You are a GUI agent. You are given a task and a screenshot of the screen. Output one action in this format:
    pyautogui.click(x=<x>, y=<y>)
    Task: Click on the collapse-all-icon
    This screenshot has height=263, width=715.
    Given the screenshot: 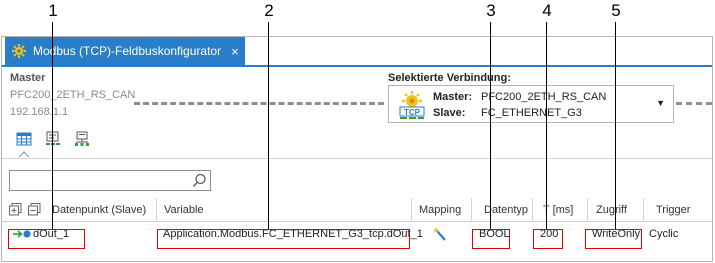 What is the action you would take?
    pyautogui.click(x=34, y=209)
    